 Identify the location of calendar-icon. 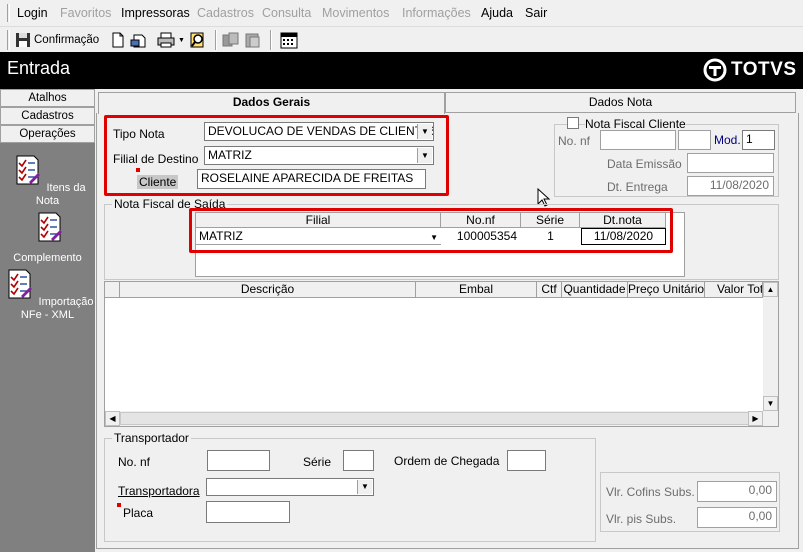
(289, 40).